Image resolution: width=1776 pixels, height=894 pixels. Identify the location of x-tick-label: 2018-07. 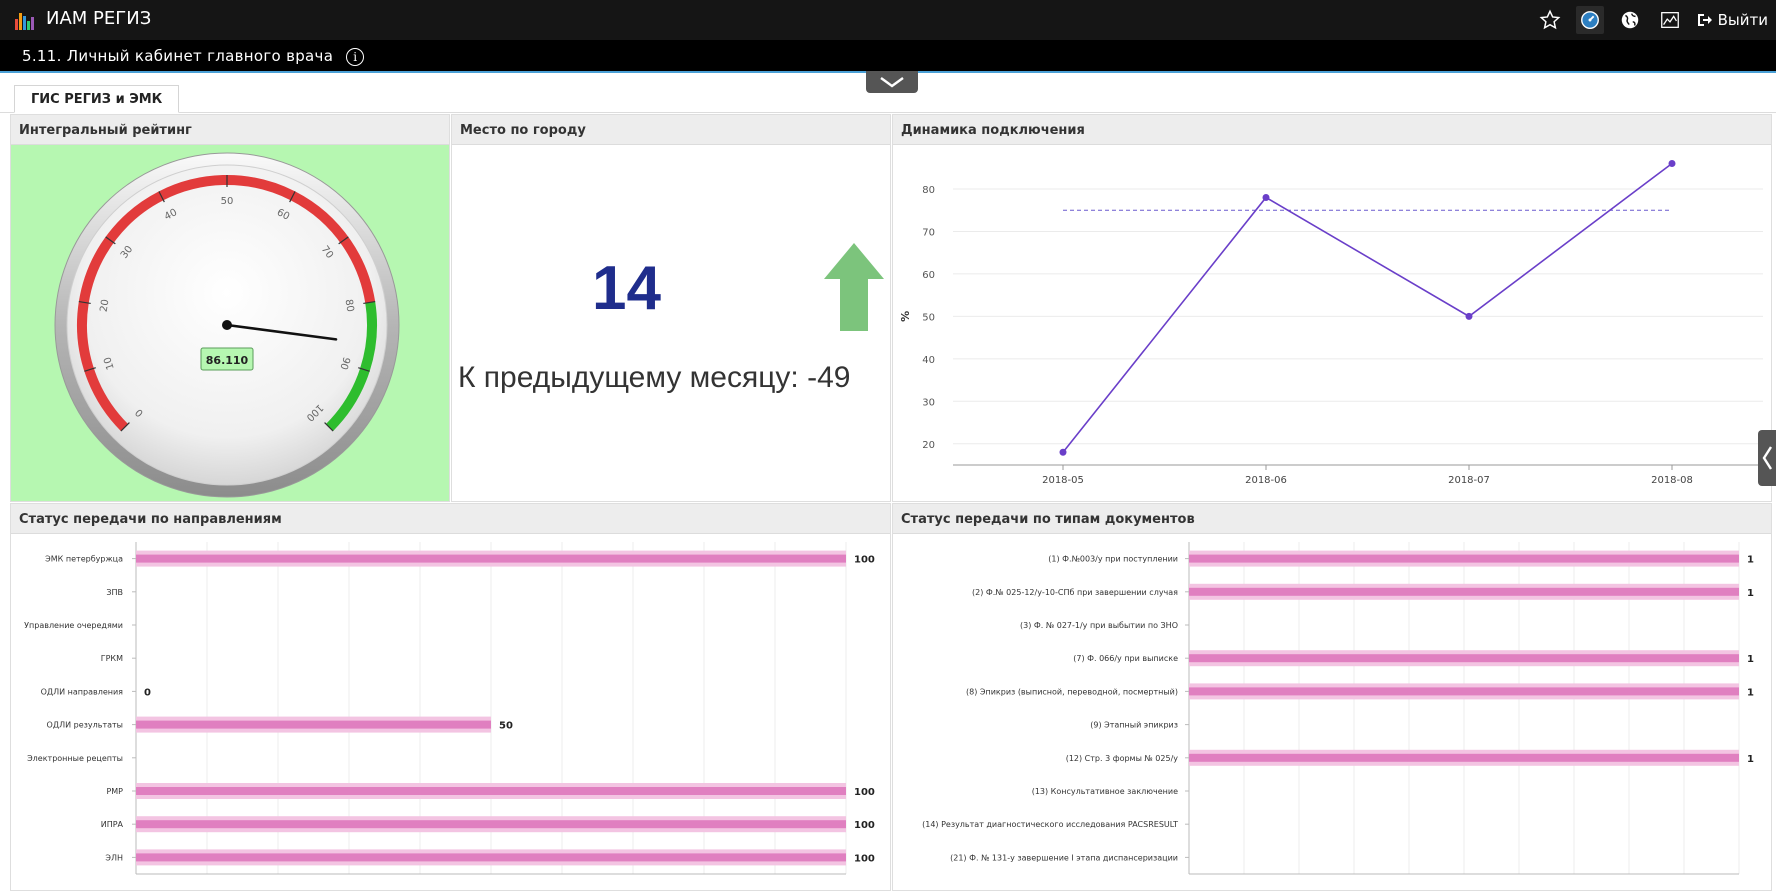
(1469, 480).